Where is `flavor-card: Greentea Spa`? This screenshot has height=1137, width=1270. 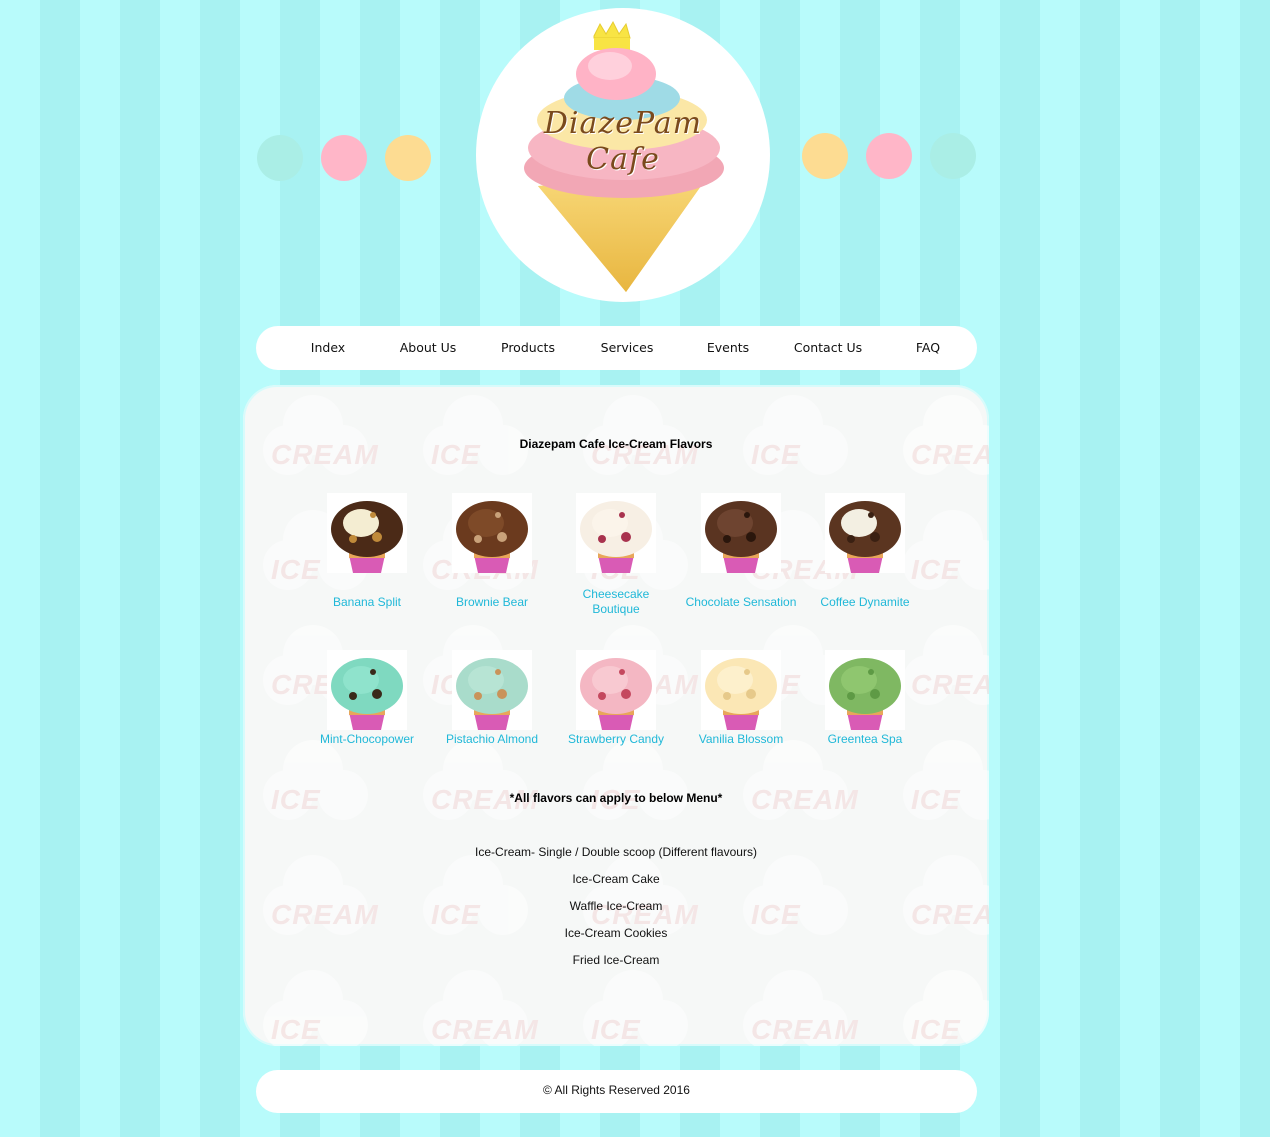 flavor-card: Greentea Spa is located at coordinates (865, 698).